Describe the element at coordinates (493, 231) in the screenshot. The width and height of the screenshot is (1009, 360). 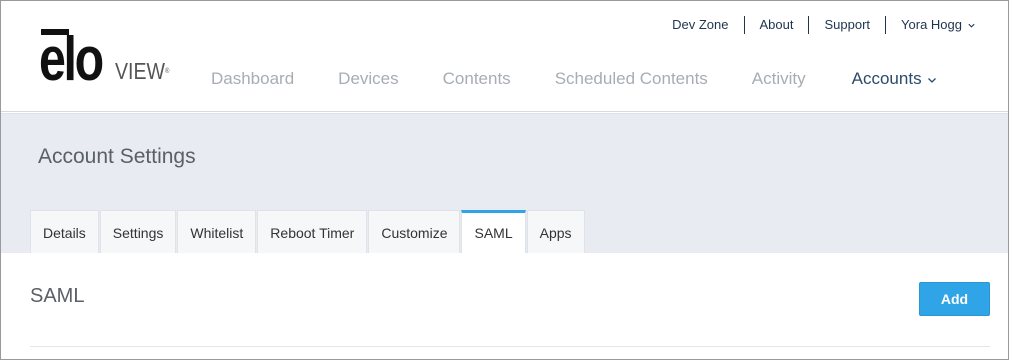
I see `tab-saml: SAML` at that location.